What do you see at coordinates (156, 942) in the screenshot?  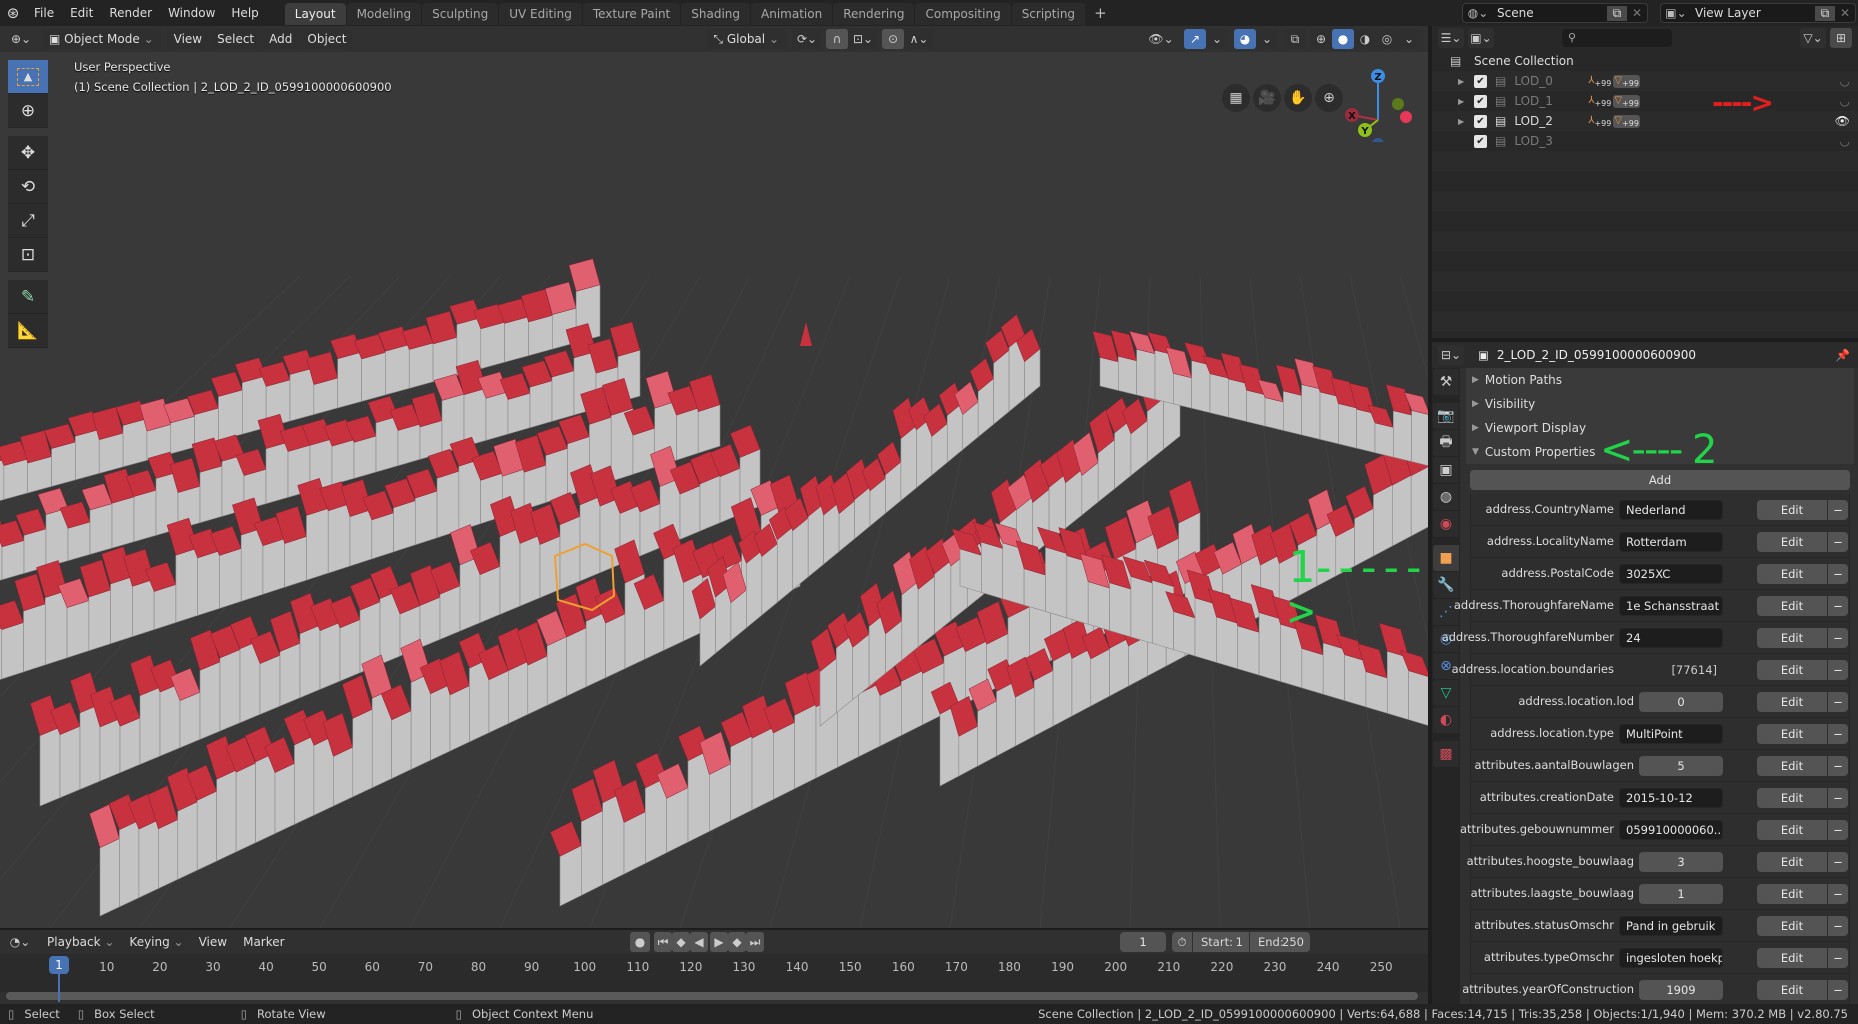 I see `menu-keying: Keying` at bounding box center [156, 942].